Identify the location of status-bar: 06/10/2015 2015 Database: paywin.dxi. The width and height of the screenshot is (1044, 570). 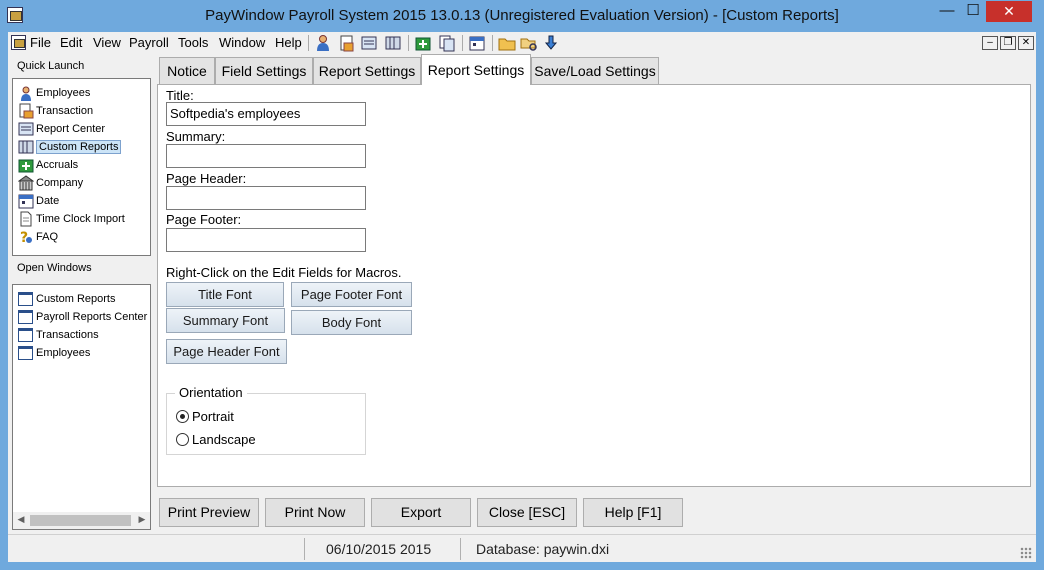
(522, 548).